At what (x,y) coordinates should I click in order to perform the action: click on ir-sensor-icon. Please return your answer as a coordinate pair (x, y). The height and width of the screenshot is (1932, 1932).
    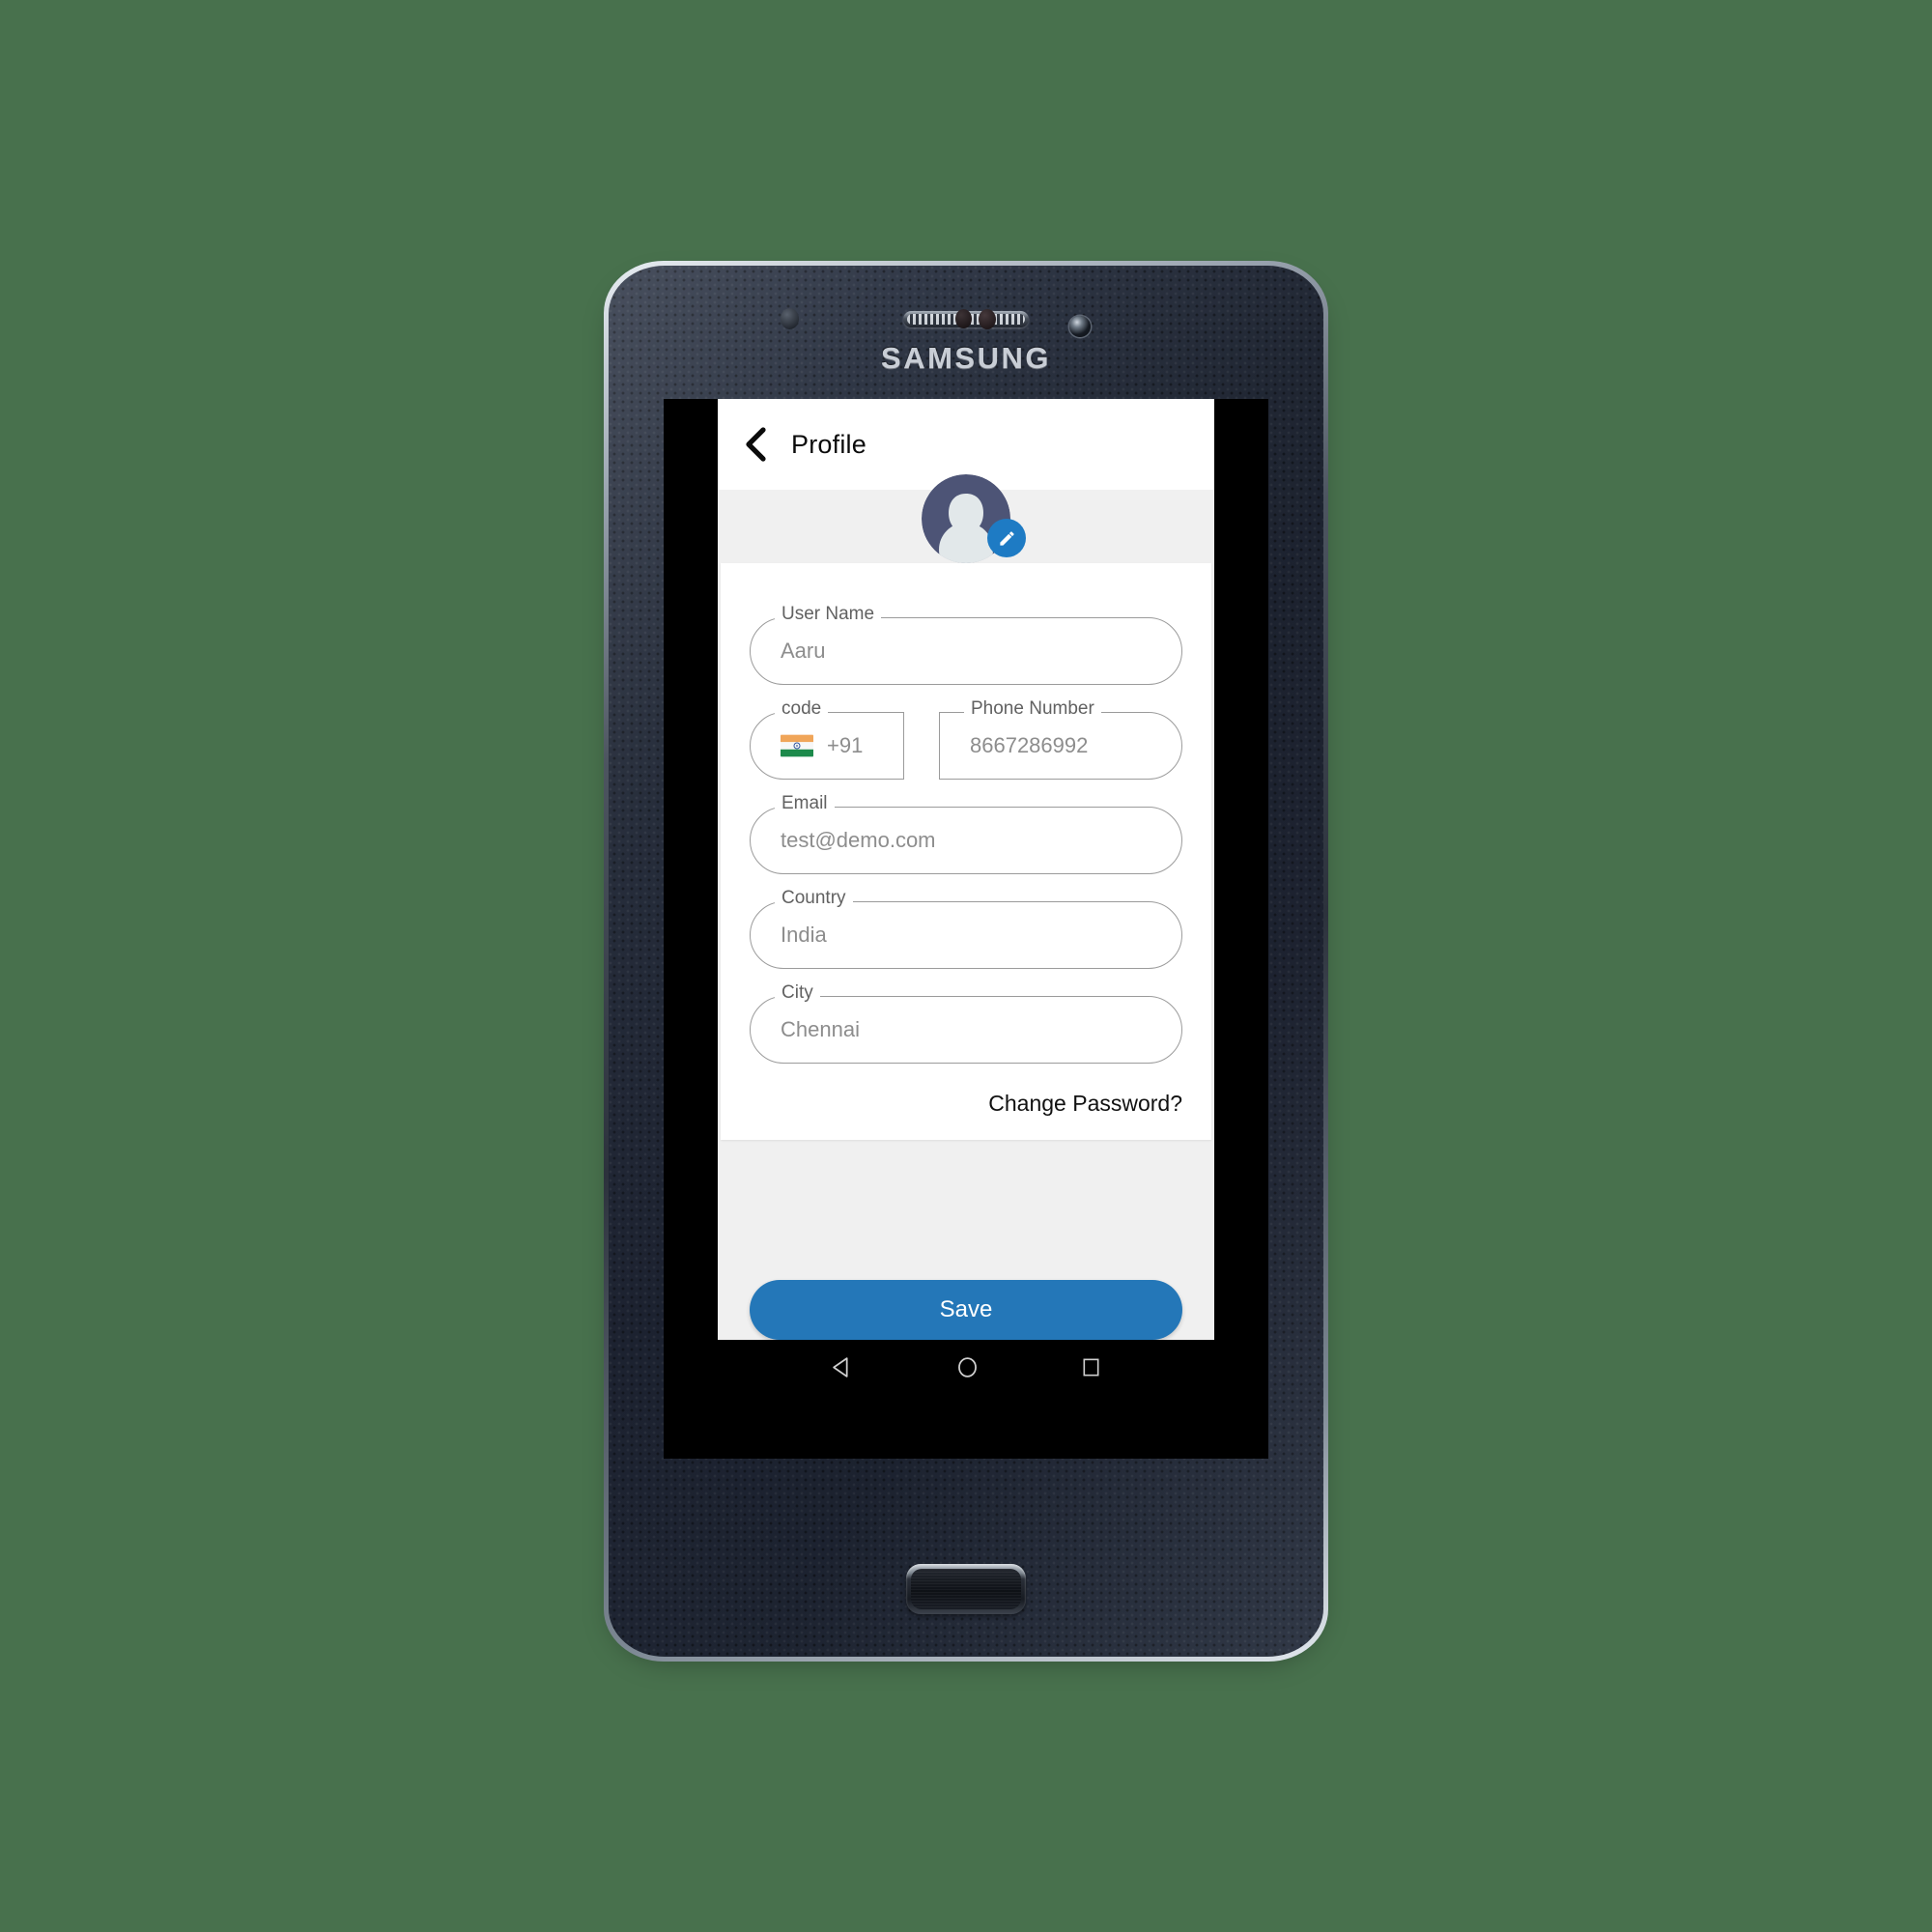
    Looking at the image, I should click on (987, 319).